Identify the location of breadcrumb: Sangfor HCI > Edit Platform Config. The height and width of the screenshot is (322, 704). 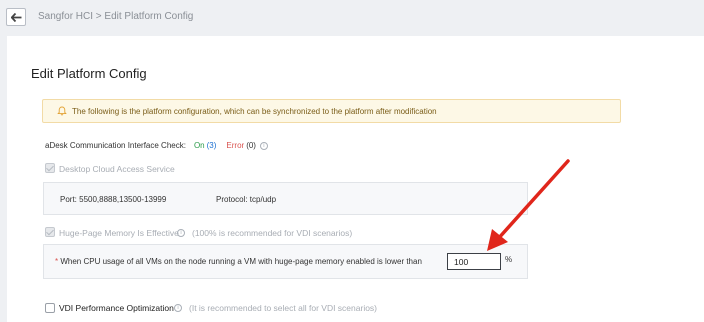
(116, 16).